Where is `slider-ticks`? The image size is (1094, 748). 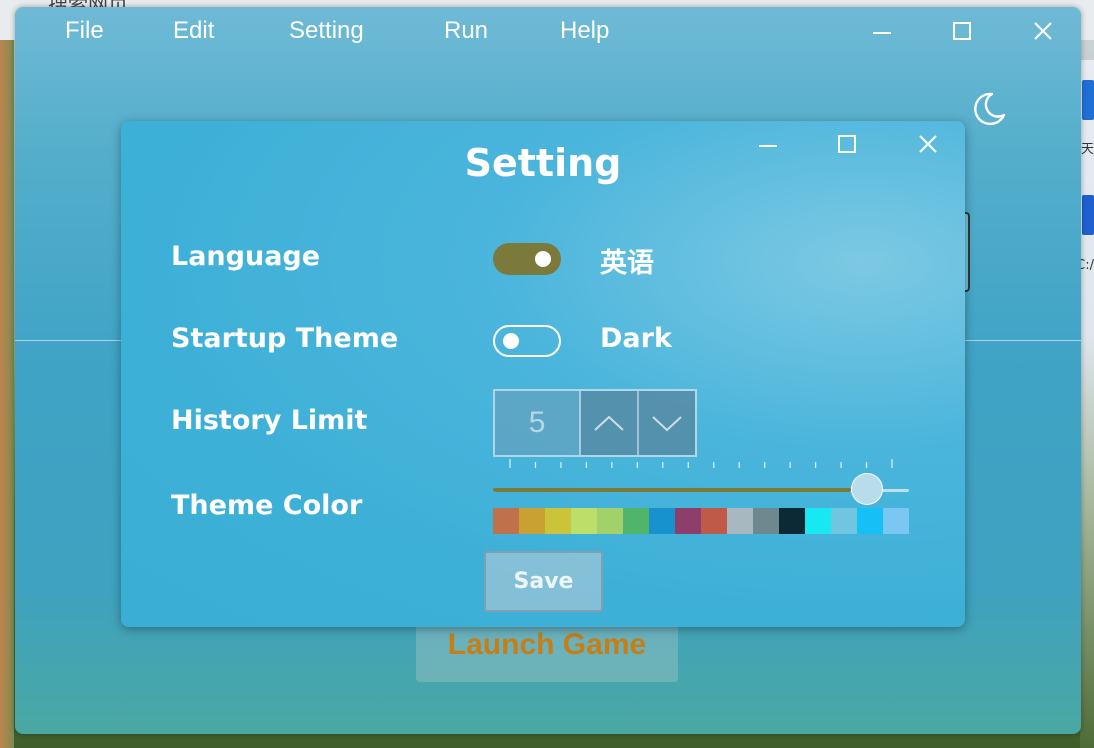 slider-ticks is located at coordinates (701, 463).